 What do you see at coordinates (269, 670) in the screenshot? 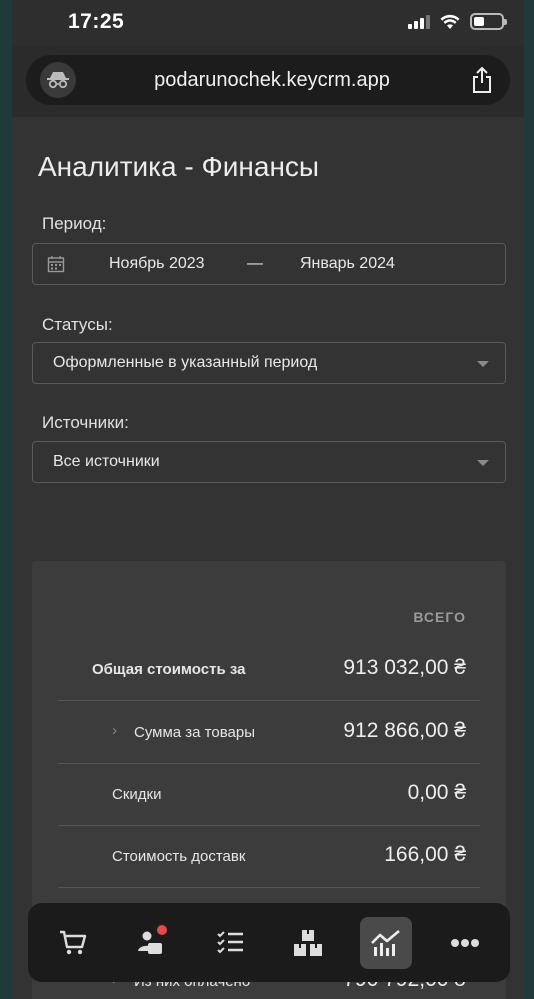
I see `table-row: Общая стоимость за 913 032,00 ₴` at bounding box center [269, 670].